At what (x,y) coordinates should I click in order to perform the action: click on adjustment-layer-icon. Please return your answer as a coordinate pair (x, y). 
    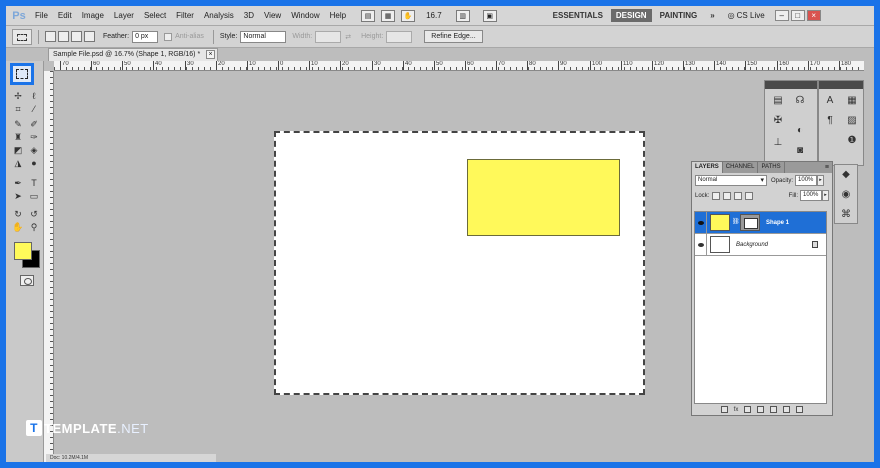
    Looking at the image, I should click on (761, 409).